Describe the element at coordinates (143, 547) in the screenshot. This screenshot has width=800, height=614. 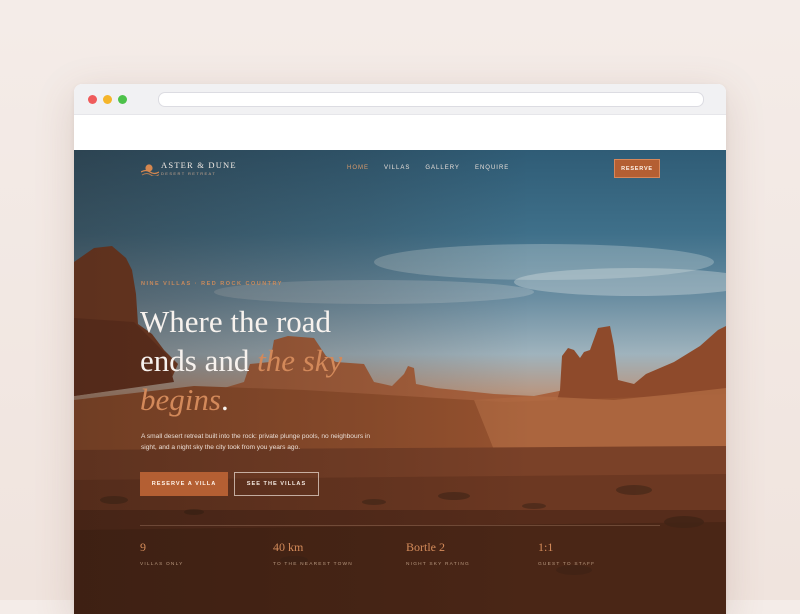
I see `stat-value: 9` at that location.